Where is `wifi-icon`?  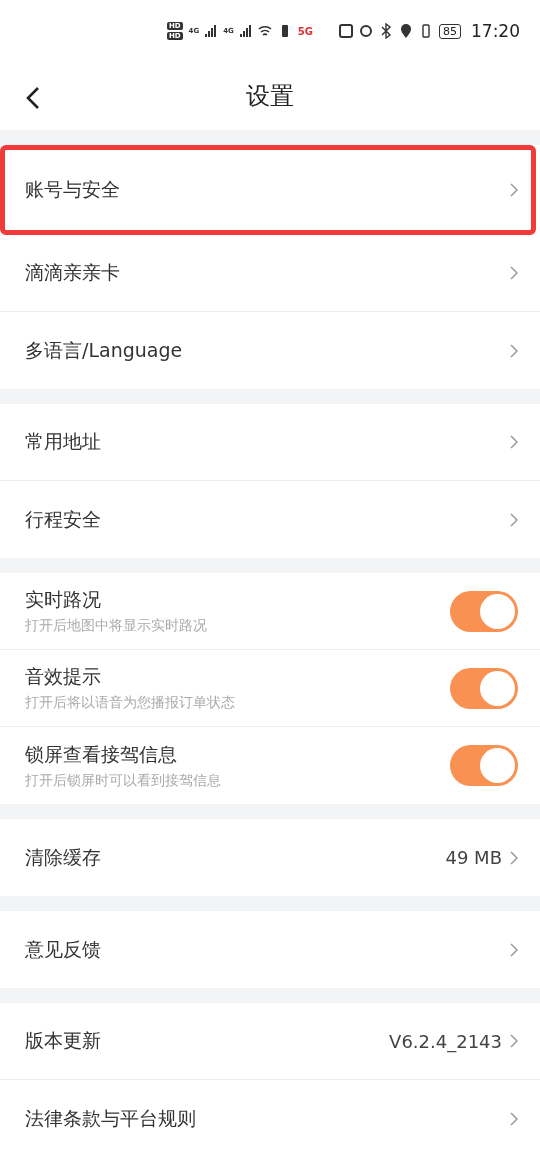 wifi-icon is located at coordinates (264, 31).